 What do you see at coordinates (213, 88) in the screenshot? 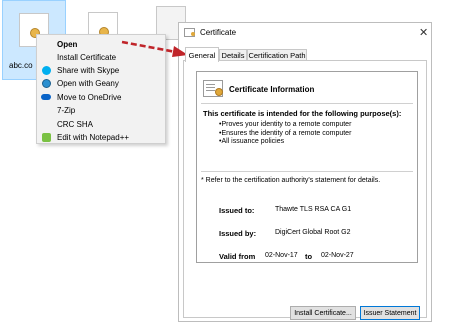
I see `certificate-icon` at bounding box center [213, 88].